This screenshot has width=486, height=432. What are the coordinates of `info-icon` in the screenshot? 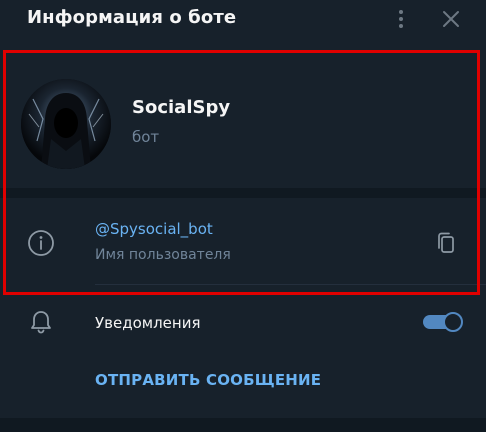 It's located at (41, 243).